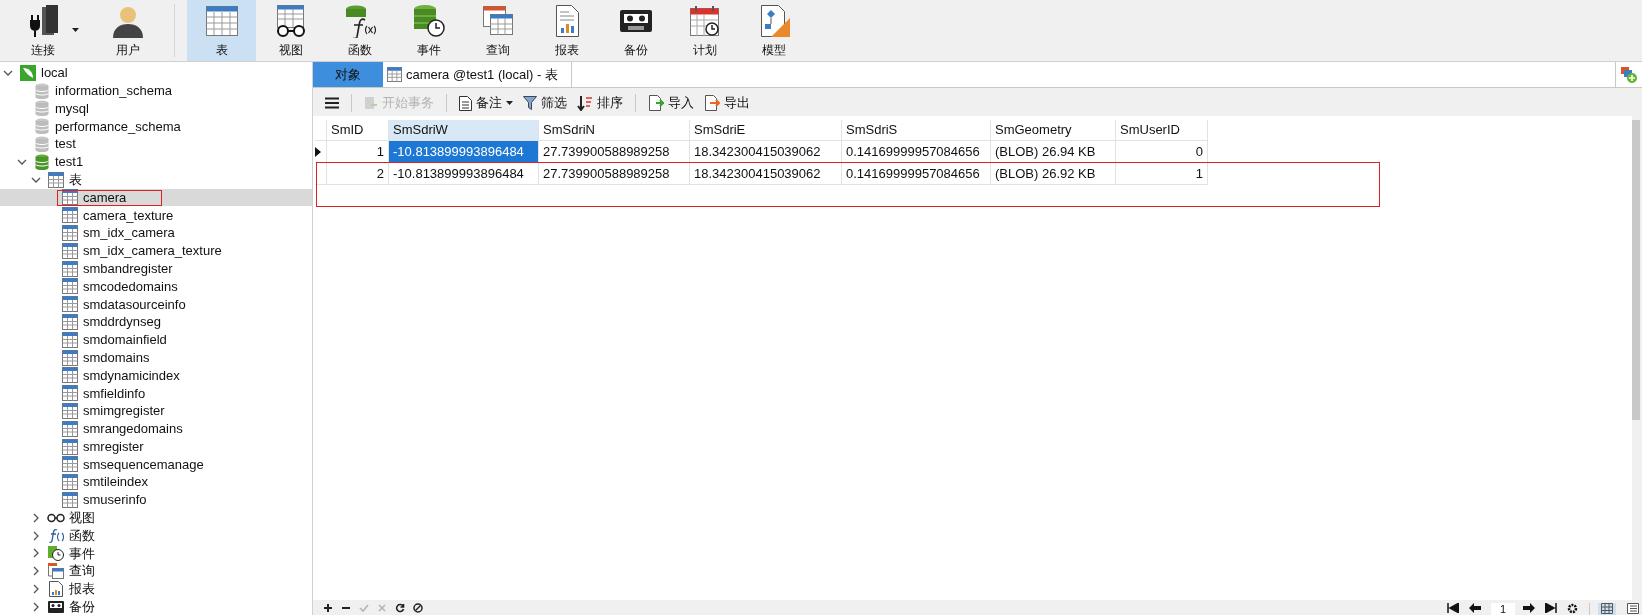 The image size is (1642, 615). Describe the element at coordinates (1162, 152) in the screenshot. I see `table-cell: 0` at that location.